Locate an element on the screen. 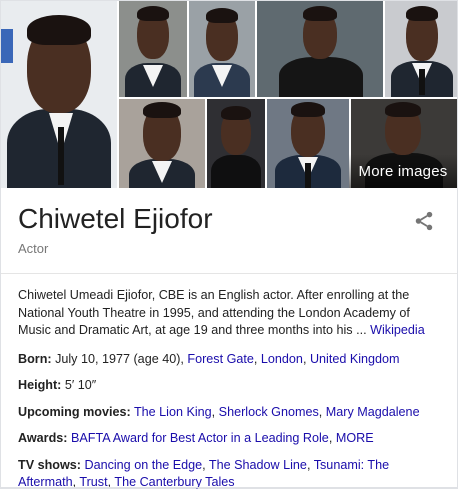  tv-show-link: Dancing on the Edge is located at coordinates (143, 465).